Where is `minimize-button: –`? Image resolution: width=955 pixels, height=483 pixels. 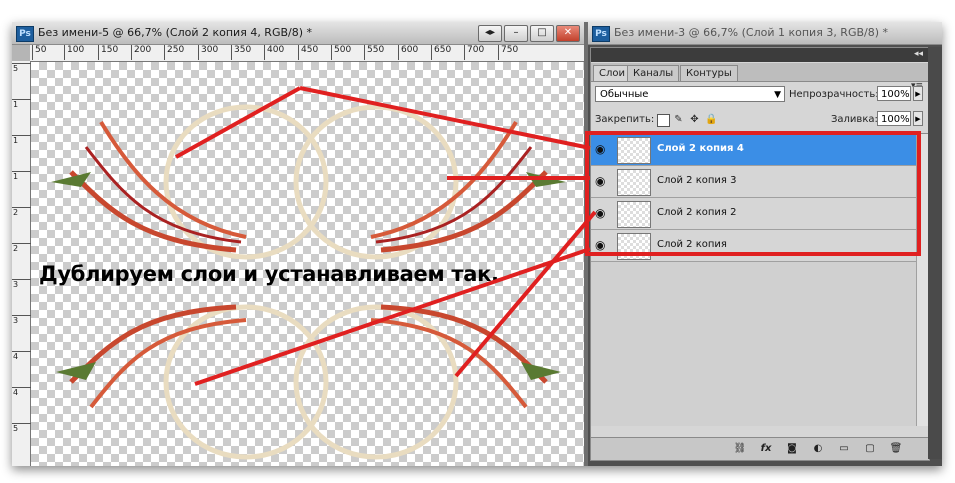
minimize-button: – is located at coordinates (516, 33).